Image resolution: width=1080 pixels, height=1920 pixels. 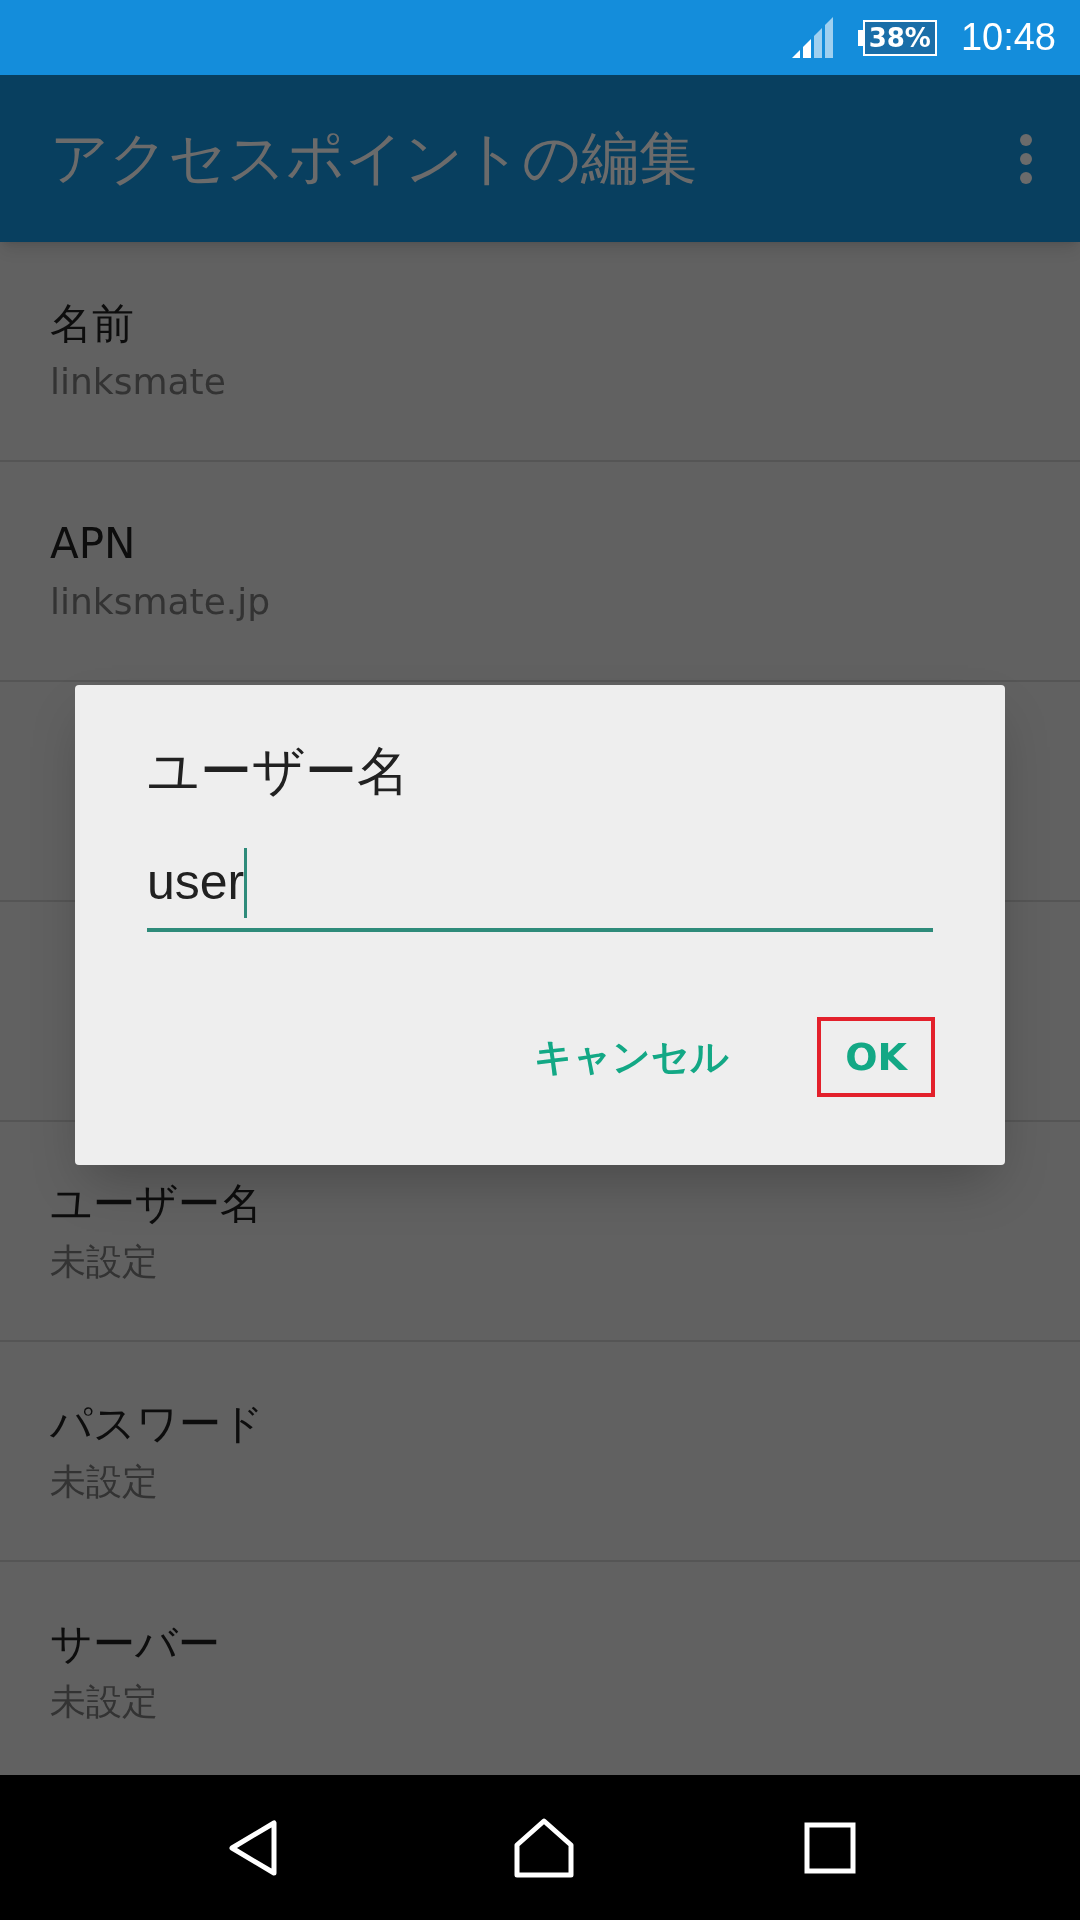 I want to click on dialog-button: OK, so click(x=876, y=1057).